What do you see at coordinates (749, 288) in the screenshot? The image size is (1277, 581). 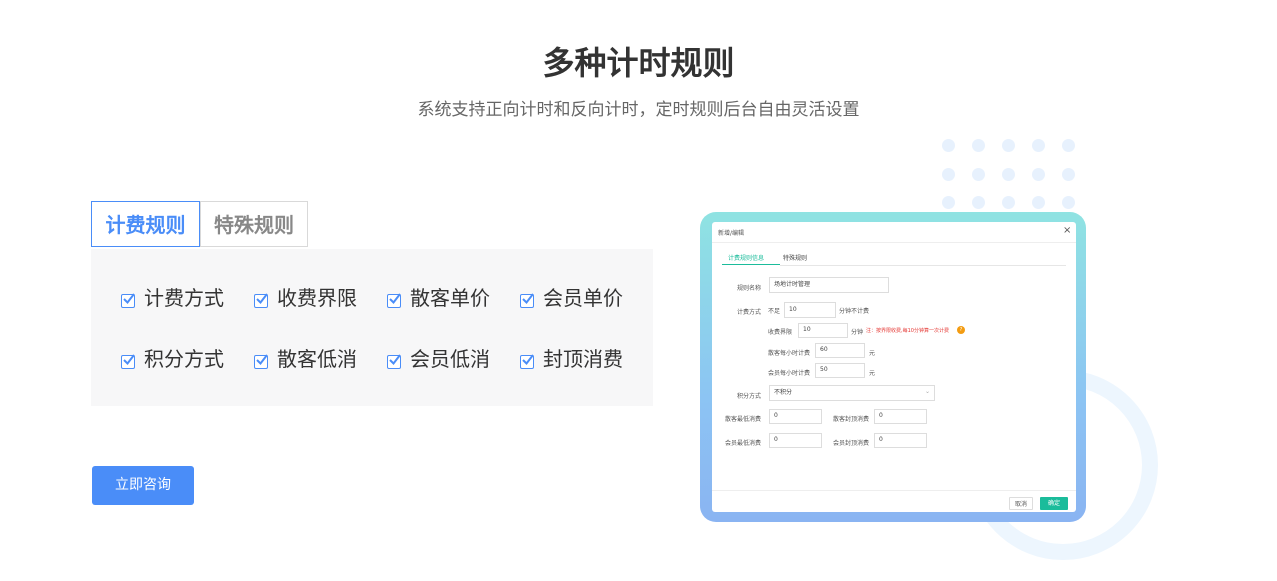 I see `rule-name-label: 规则名称` at bounding box center [749, 288].